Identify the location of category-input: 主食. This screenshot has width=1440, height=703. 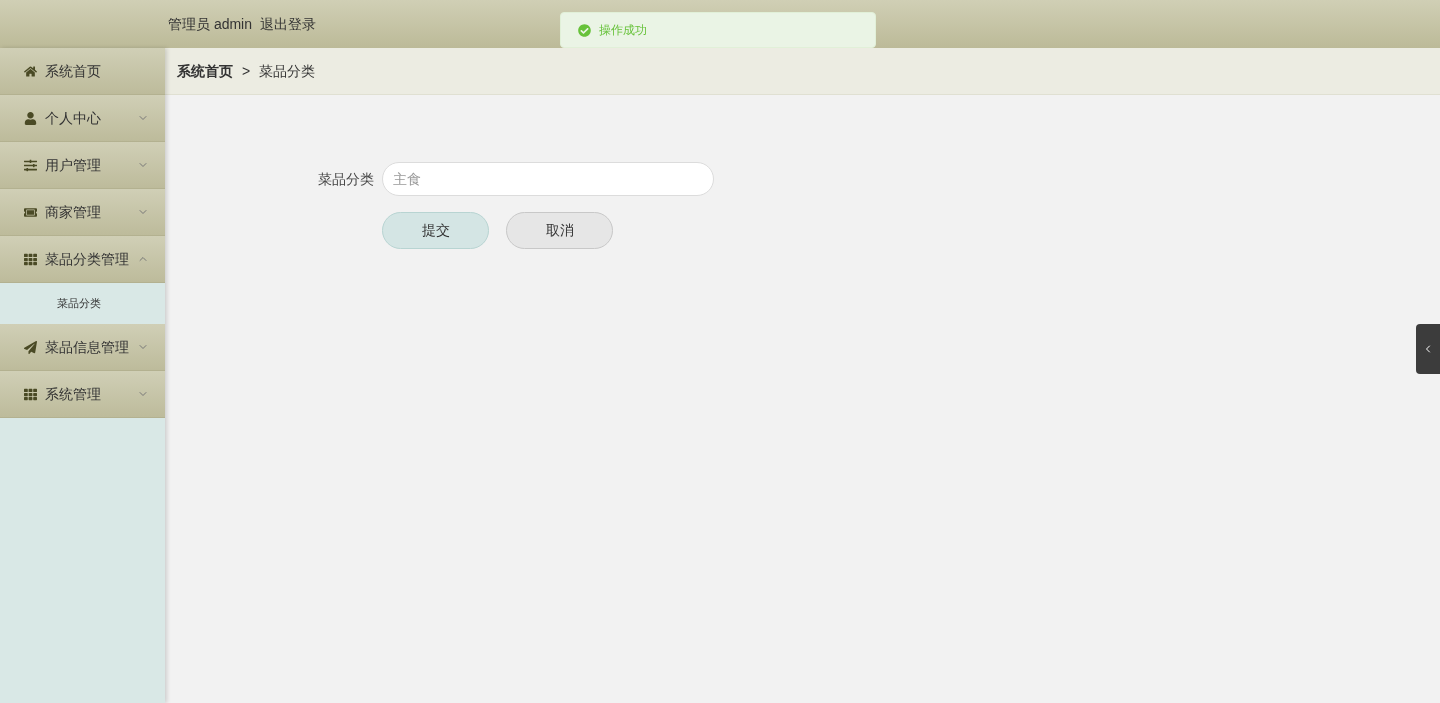
(548, 179).